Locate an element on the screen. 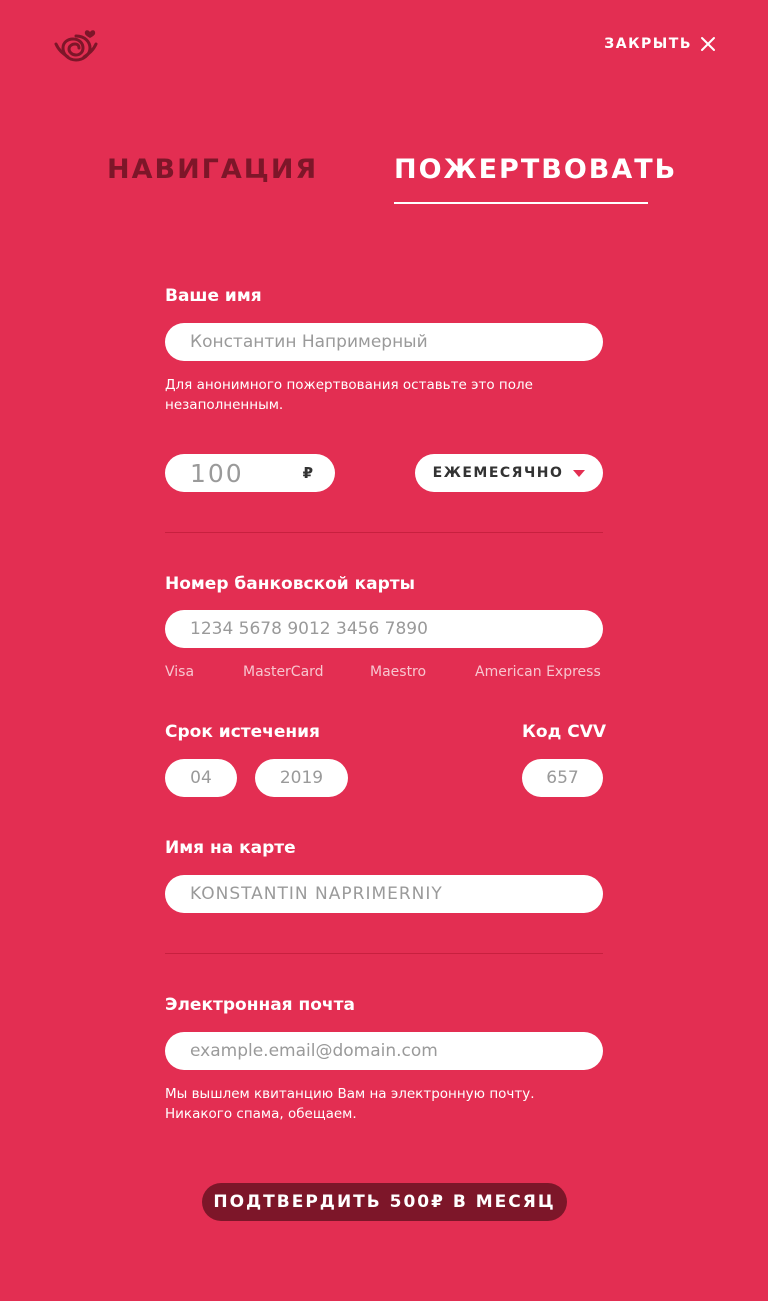 This screenshot has width=768, height=1301. expiry-label: Срок истечения is located at coordinates (242, 732).